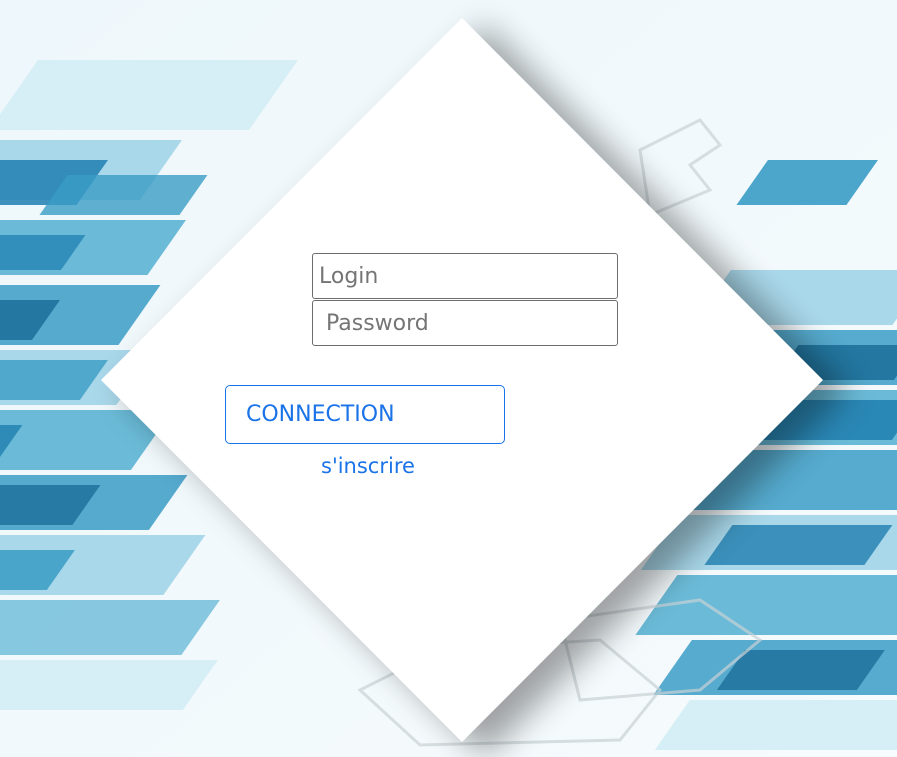 This screenshot has width=897, height=757. What do you see at coordinates (368, 466) in the screenshot?
I see `signup-link: s'inscrire` at bounding box center [368, 466].